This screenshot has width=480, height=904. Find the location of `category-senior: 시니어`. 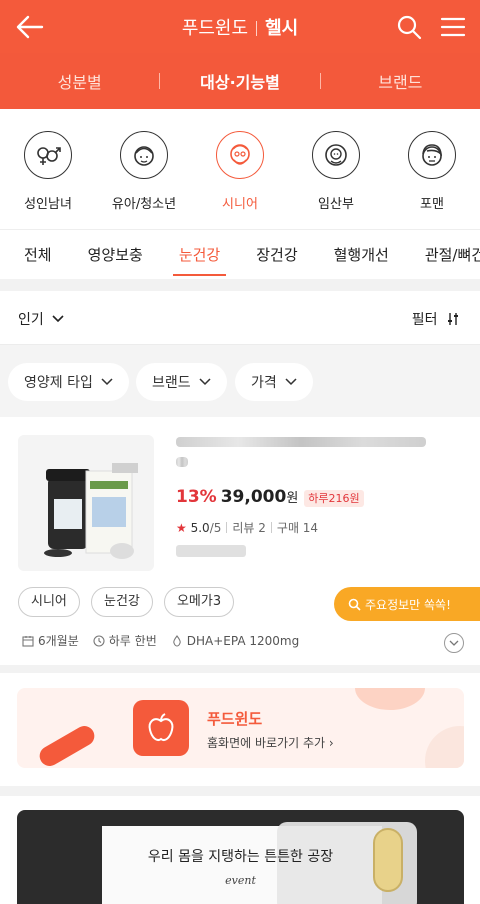

category-senior: 시니어 is located at coordinates (240, 169).